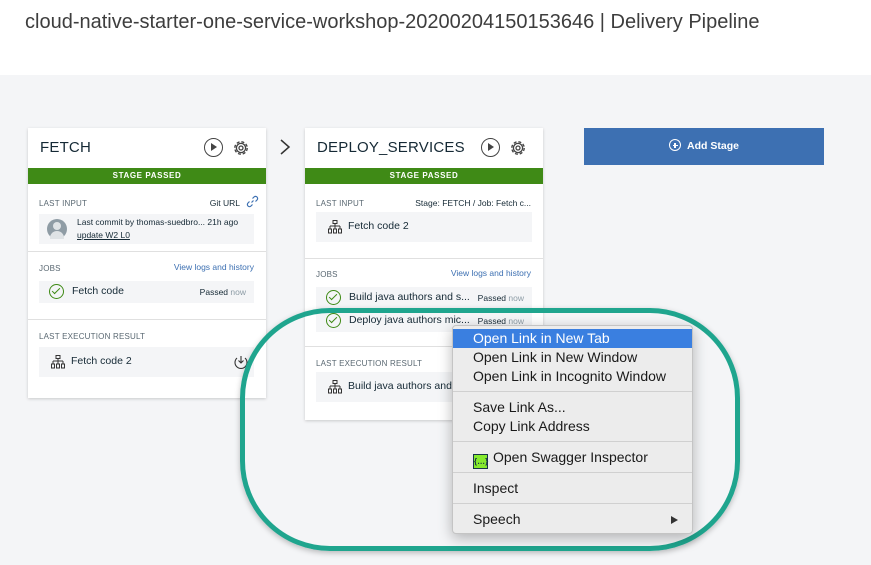  I want to click on stage-name: DEPLOY_SERVICES, so click(391, 147).